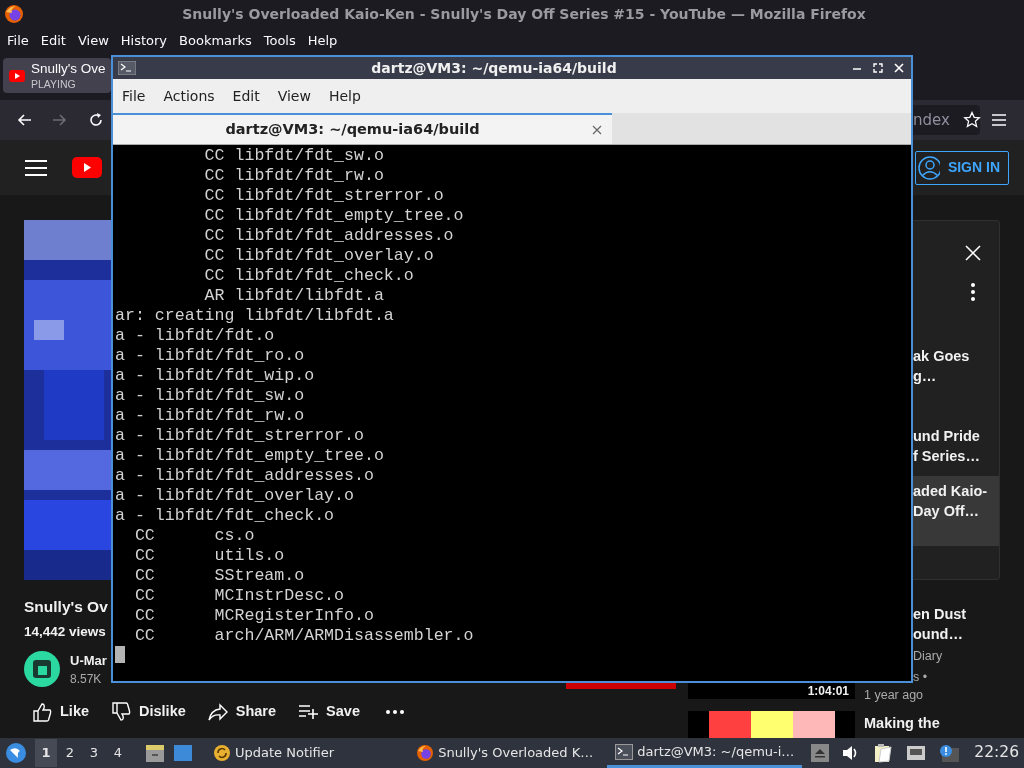 The height and width of the screenshot is (768, 1024). I want to click on like-icon, so click(42, 712).